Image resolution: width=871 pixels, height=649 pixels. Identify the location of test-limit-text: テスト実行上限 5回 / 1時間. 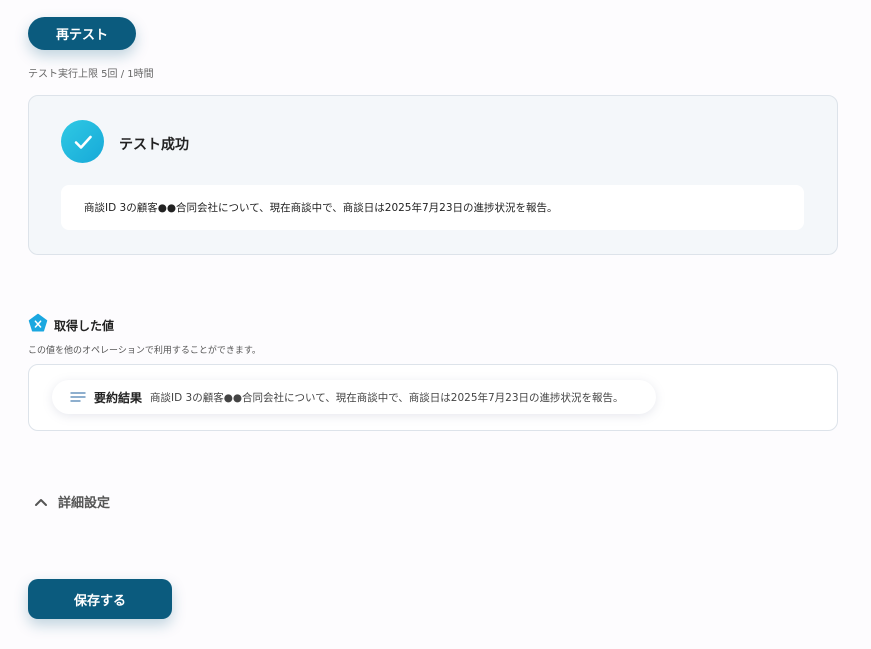
(91, 74).